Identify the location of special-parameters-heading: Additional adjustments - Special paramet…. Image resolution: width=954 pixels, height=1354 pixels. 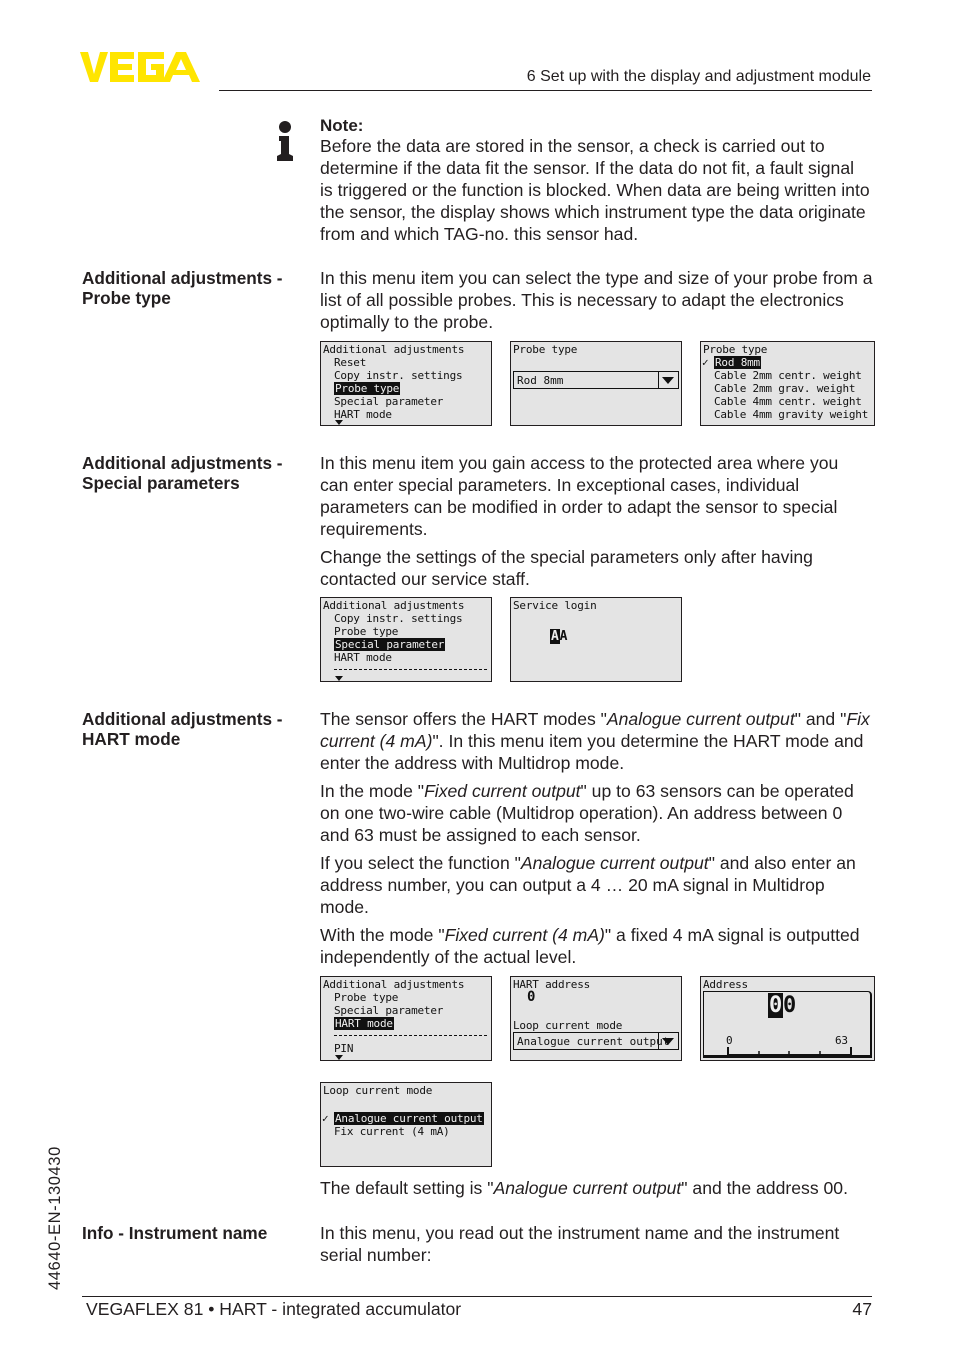
(197, 473).